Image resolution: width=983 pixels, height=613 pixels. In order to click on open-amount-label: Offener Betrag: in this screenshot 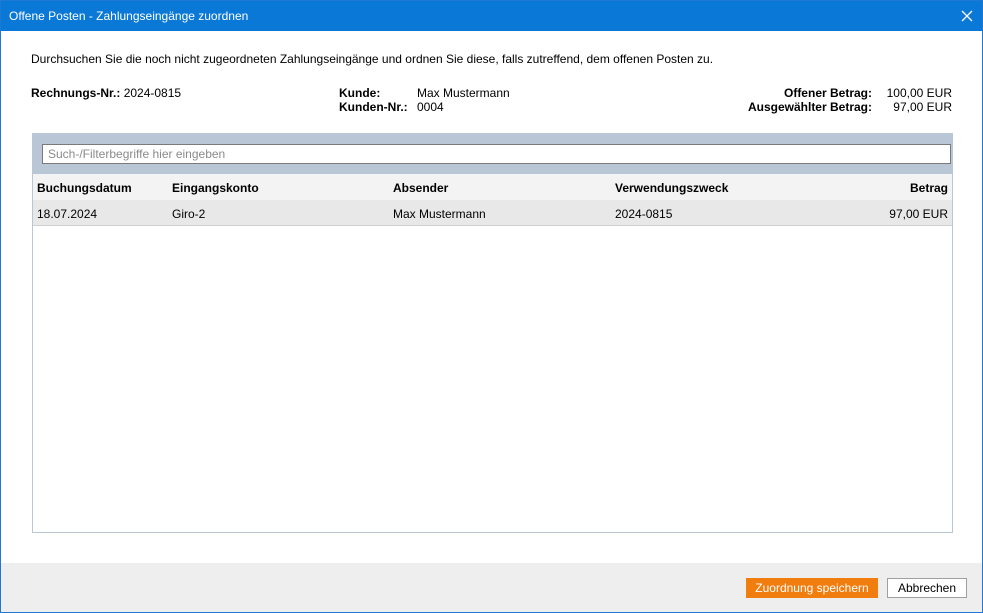, I will do `click(827, 93)`.